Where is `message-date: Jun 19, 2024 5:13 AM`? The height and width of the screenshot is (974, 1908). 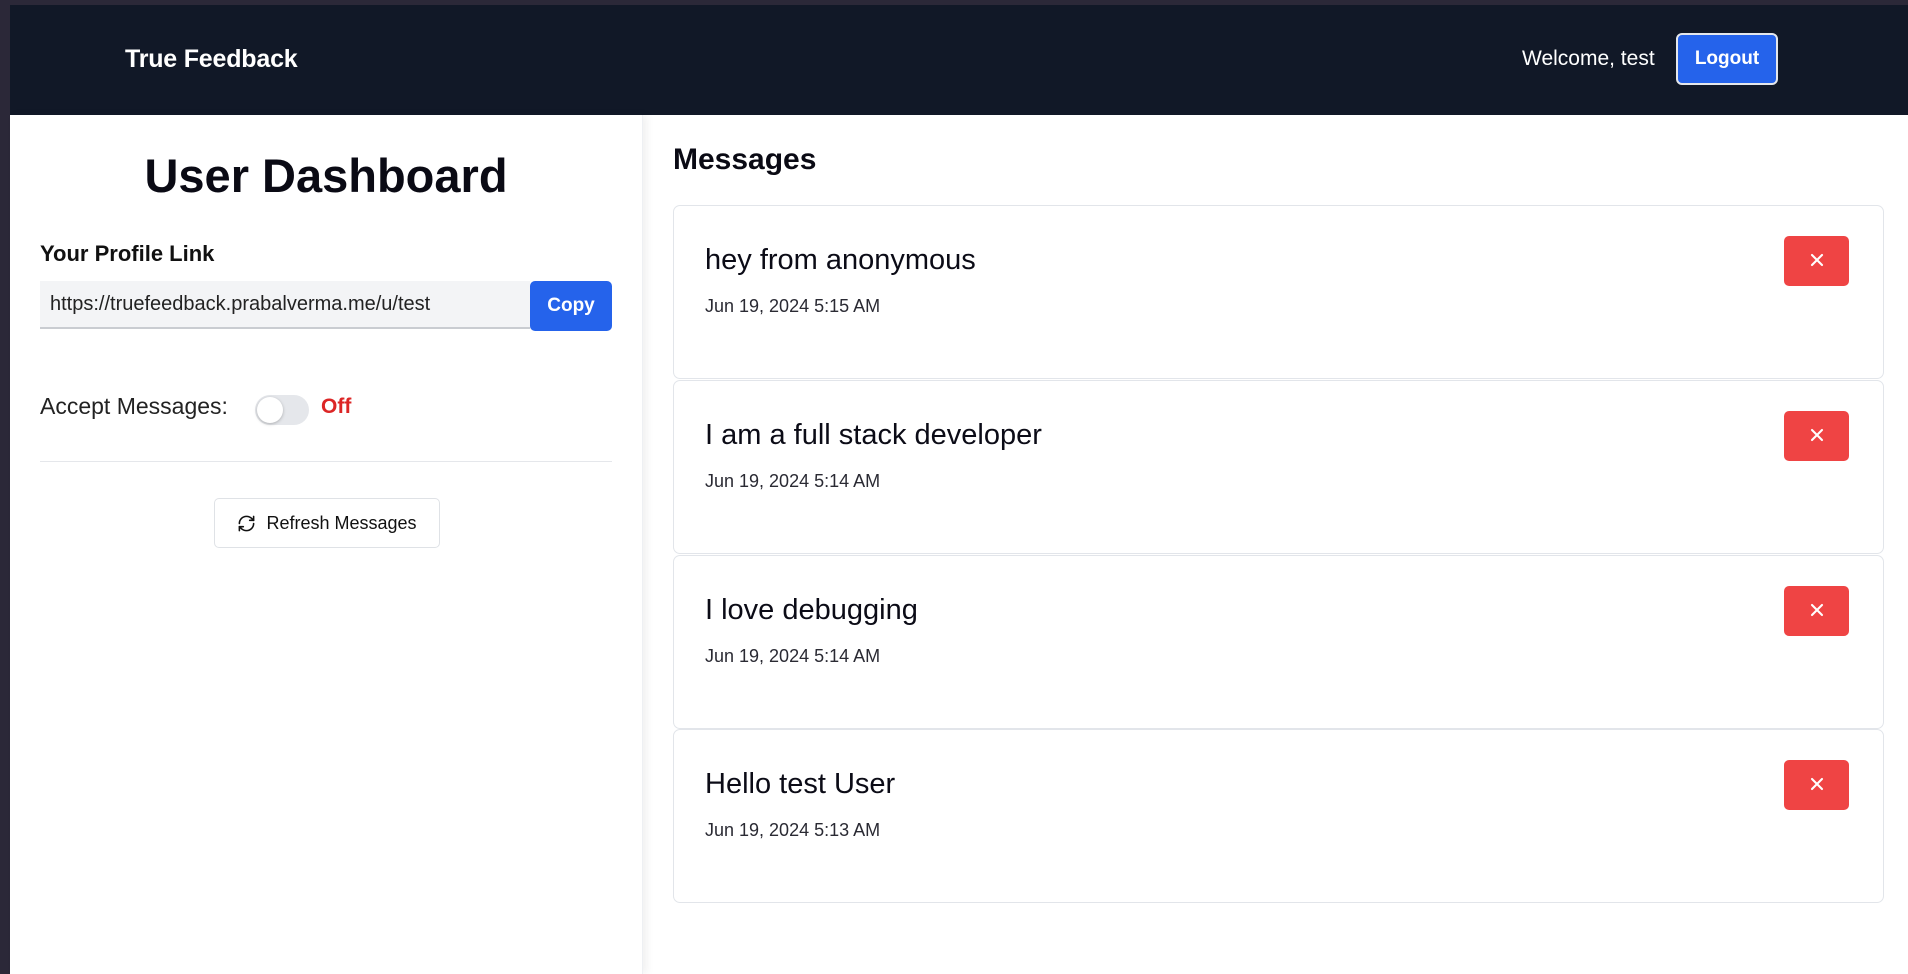
message-date: Jun 19, 2024 5:13 AM is located at coordinates (793, 830).